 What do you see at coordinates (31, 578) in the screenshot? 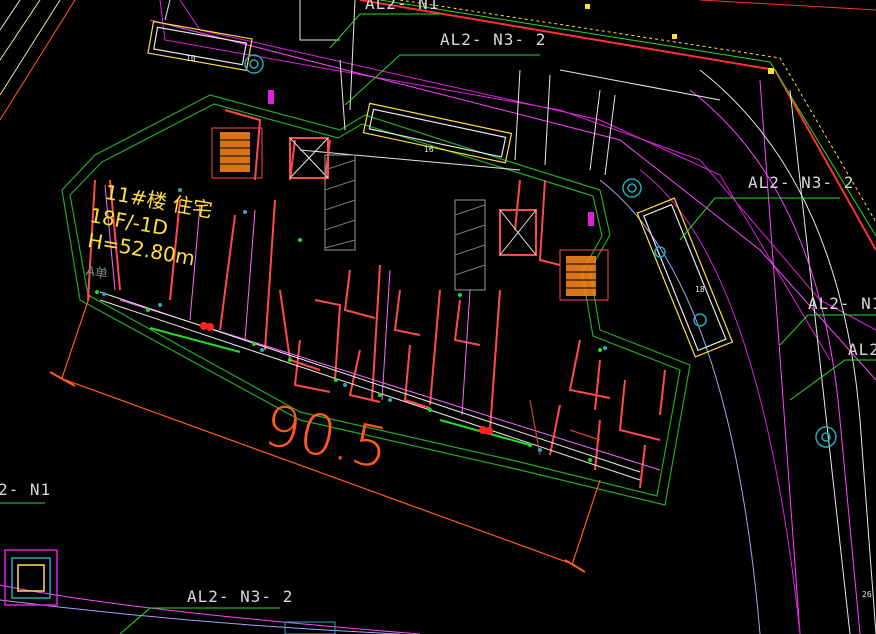
I see `box-symbol-core` at bounding box center [31, 578].